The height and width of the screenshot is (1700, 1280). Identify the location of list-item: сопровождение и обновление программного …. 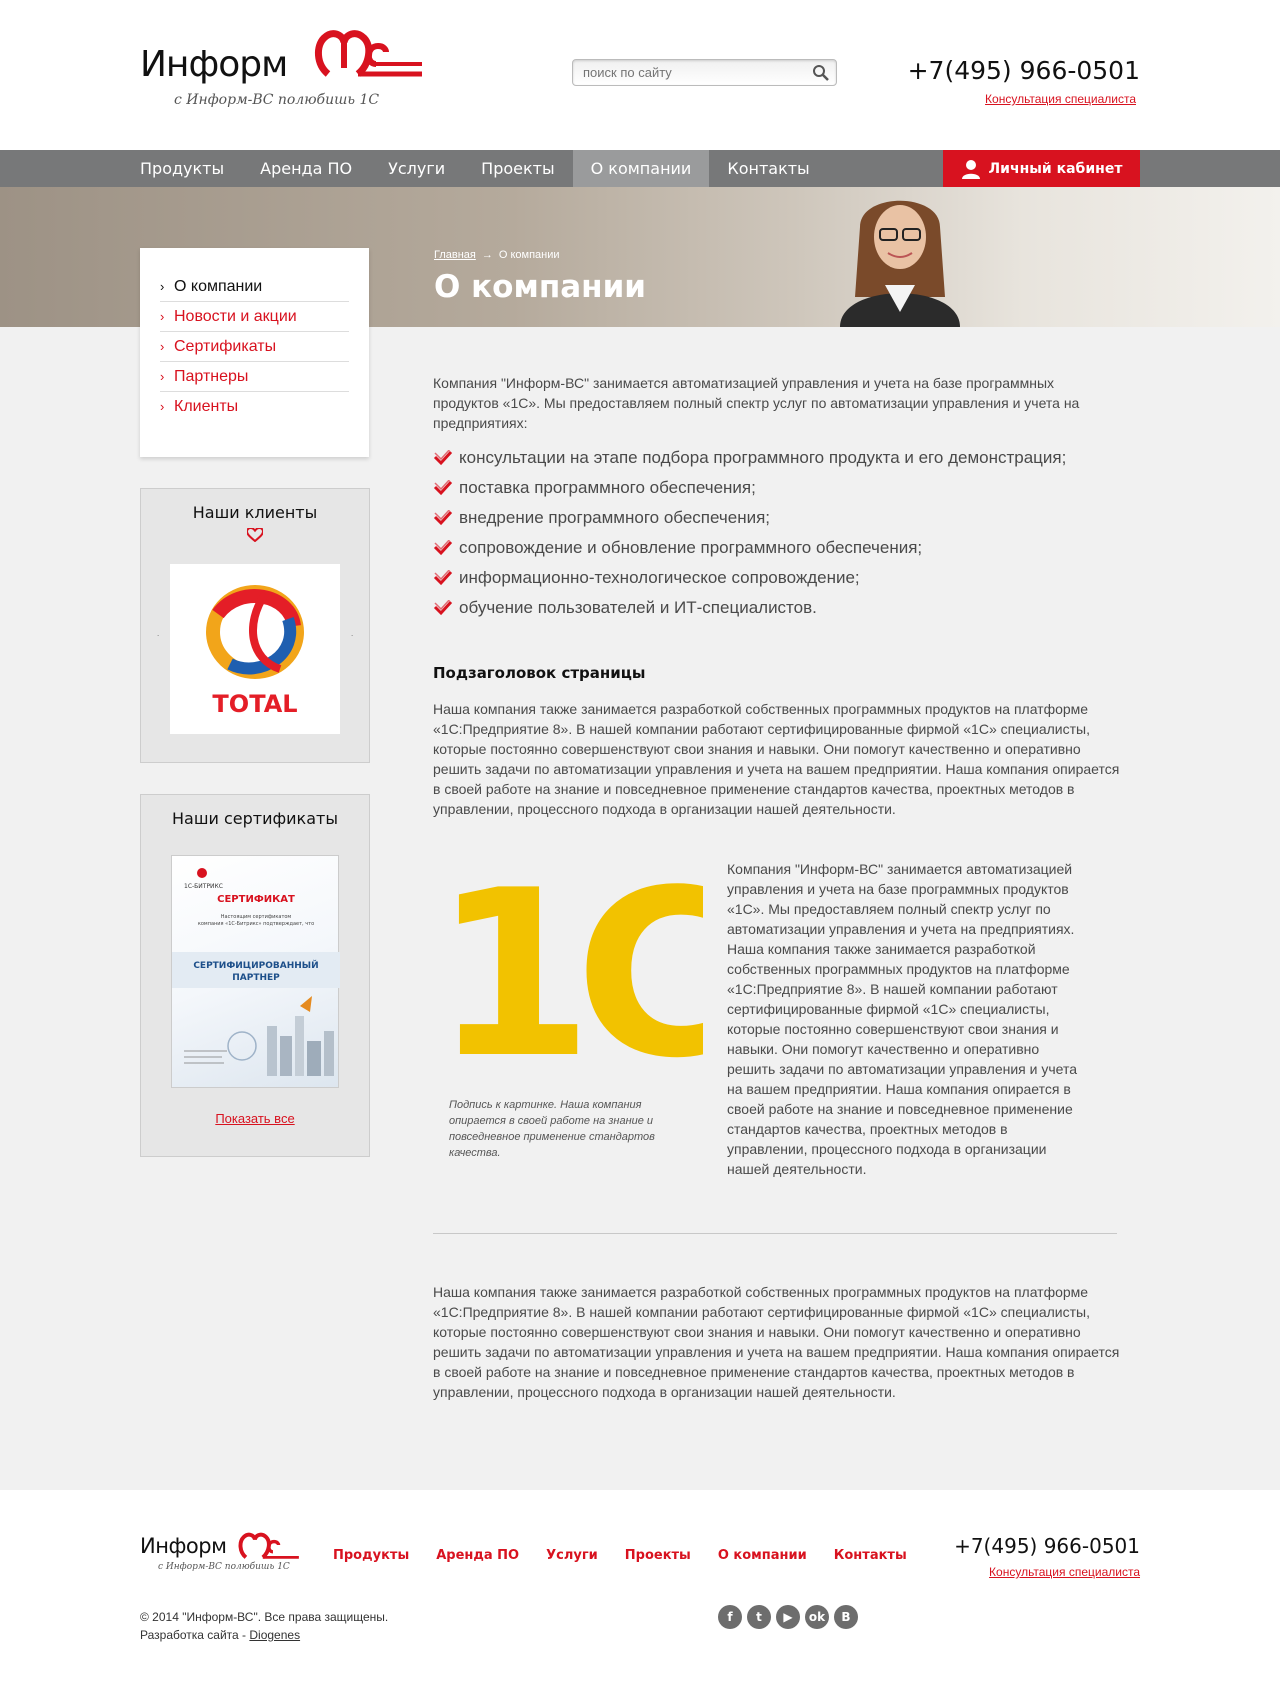
(778, 548).